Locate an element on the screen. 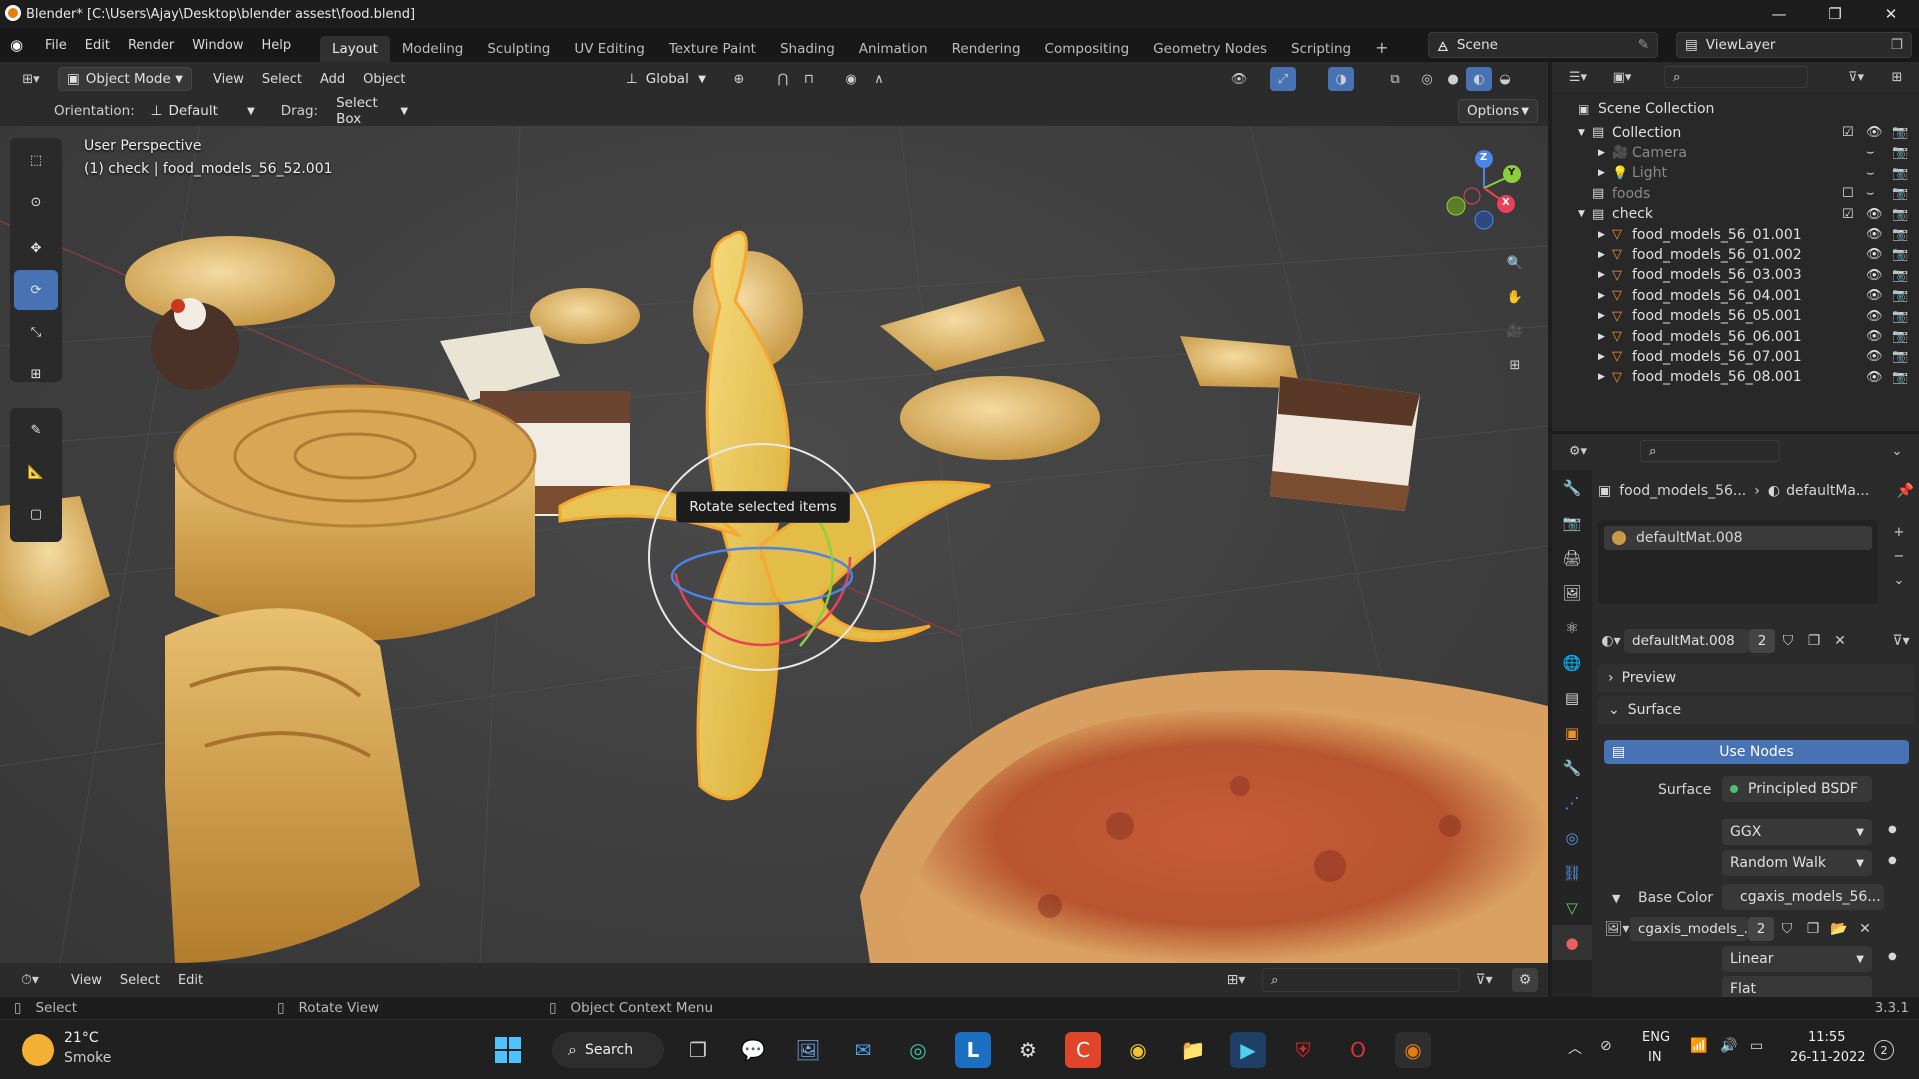 This screenshot has width=1919, height=1079. menu-render: Render is located at coordinates (151, 45).